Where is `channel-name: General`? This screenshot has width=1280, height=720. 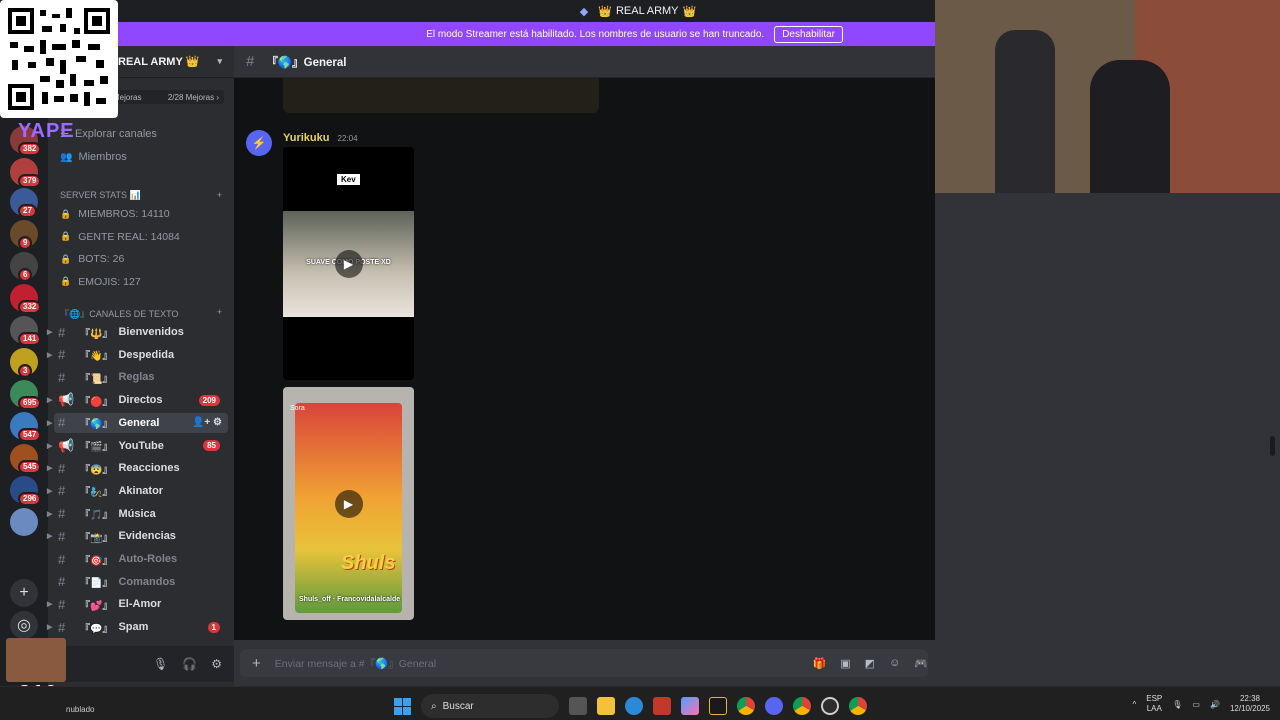
channel-name: General is located at coordinates (139, 422).